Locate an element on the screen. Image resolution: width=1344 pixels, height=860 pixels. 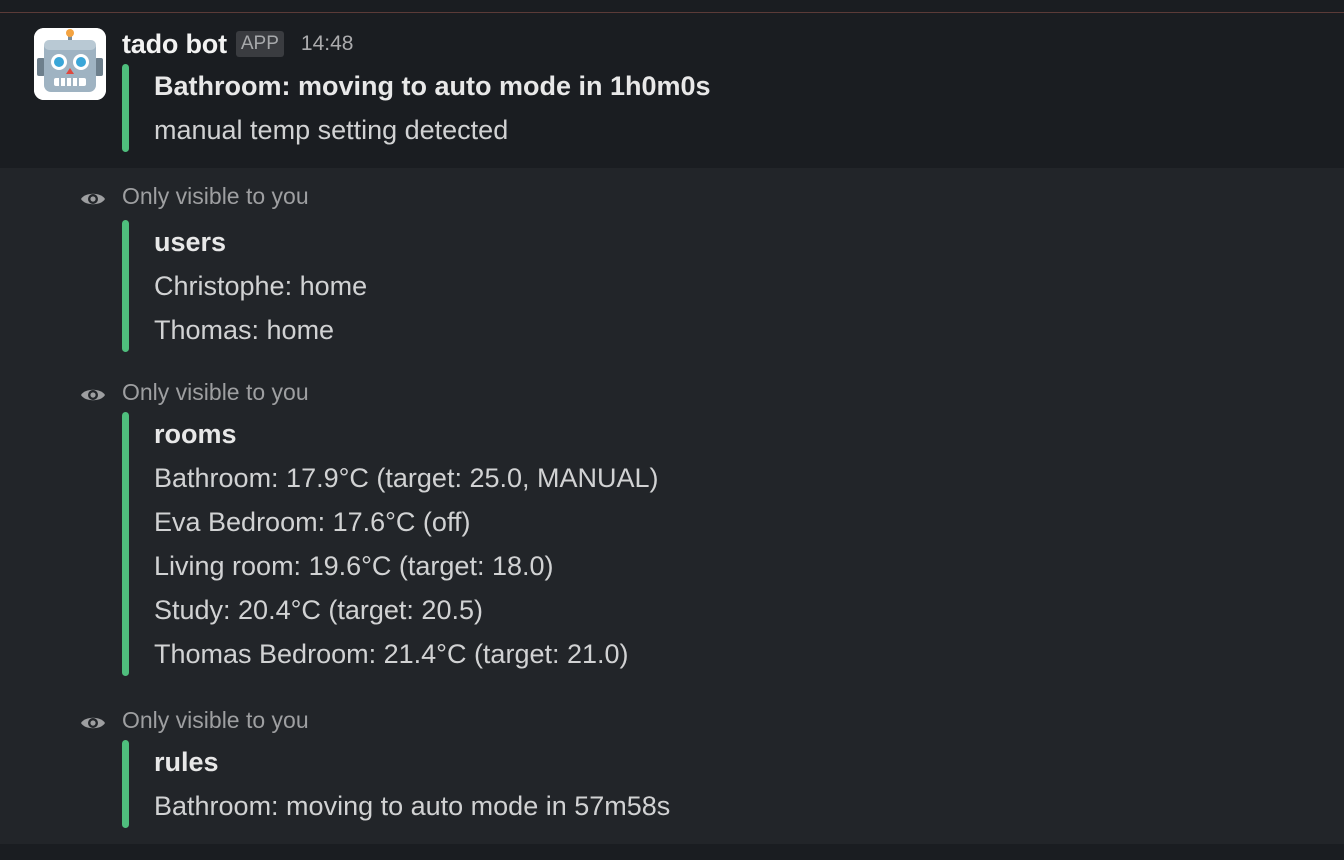
attachment-line: Living room: 19.6°C (target: 18.0) is located at coordinates (354, 566).